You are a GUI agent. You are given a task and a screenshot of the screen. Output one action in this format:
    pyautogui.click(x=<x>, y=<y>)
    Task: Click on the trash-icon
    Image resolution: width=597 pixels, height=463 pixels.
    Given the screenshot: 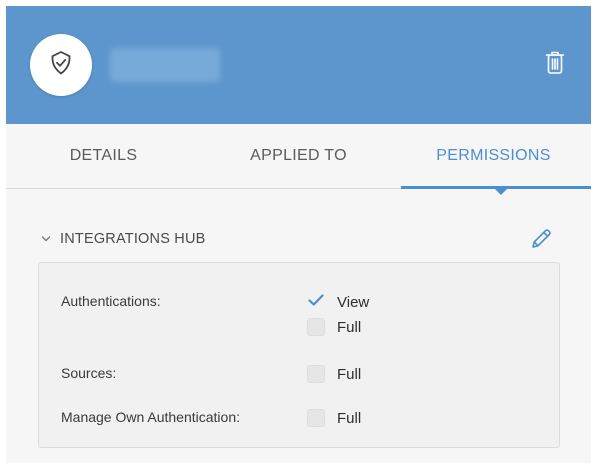 What is the action you would take?
    pyautogui.click(x=555, y=65)
    